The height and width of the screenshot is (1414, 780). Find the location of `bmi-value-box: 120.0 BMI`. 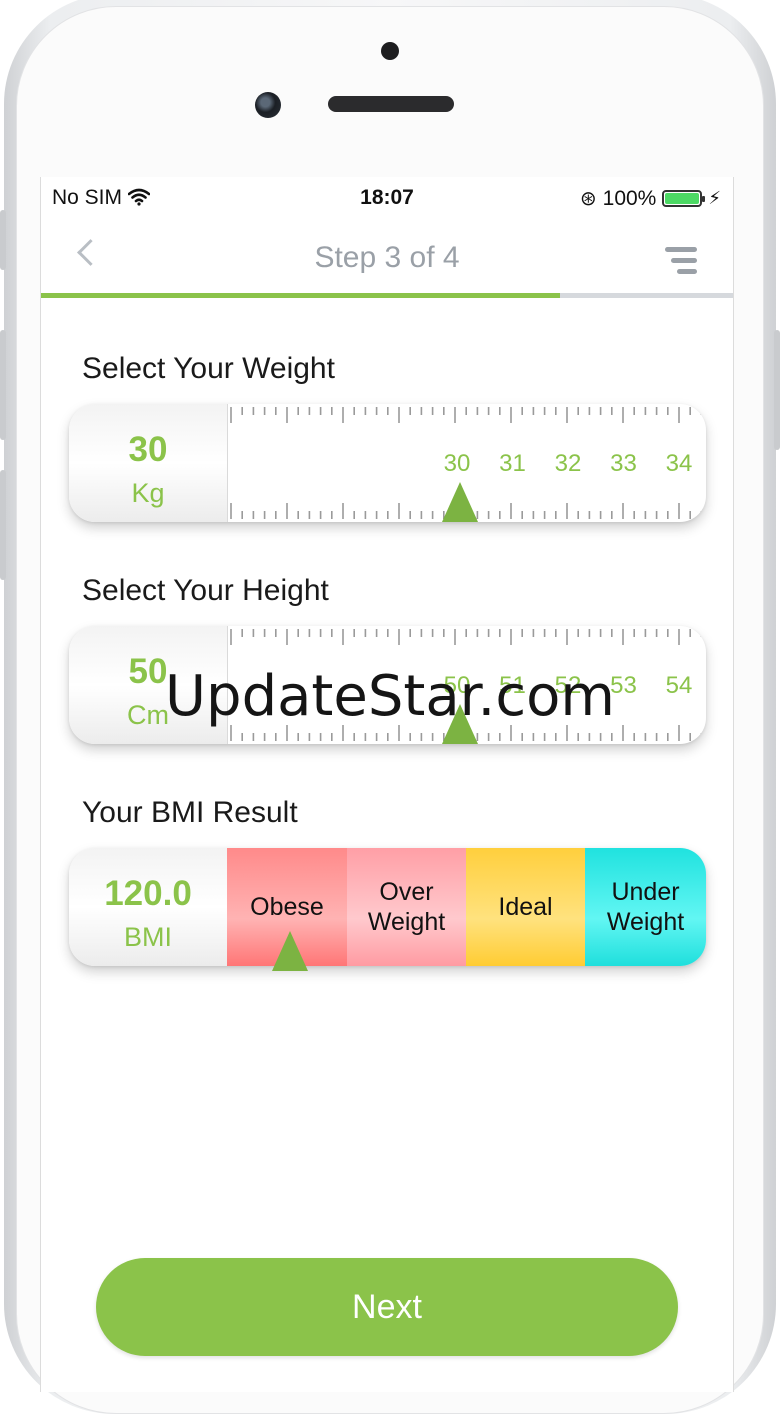

bmi-value-box: 120.0 BMI is located at coordinates (148, 907).